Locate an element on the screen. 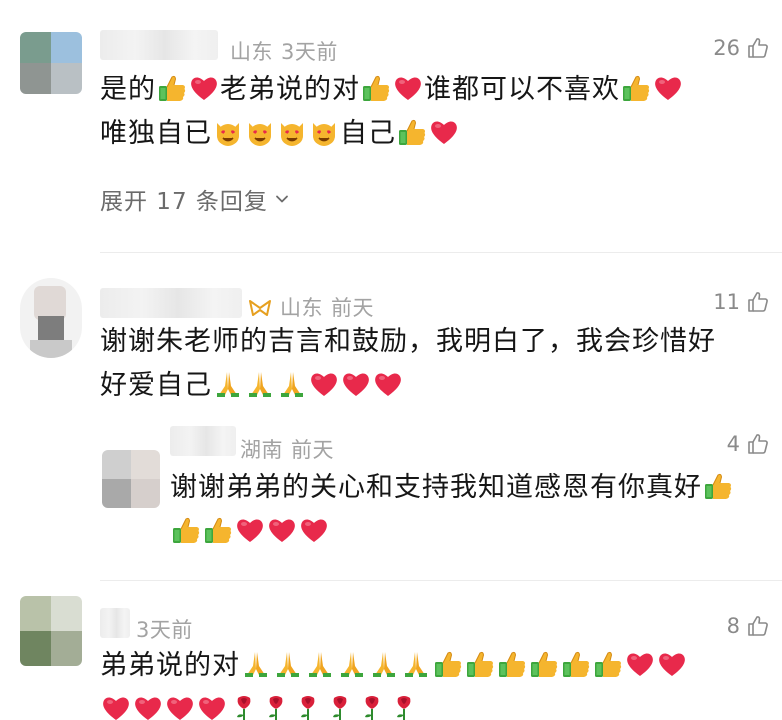  comment-meta: 3天前 is located at coordinates (164, 629).